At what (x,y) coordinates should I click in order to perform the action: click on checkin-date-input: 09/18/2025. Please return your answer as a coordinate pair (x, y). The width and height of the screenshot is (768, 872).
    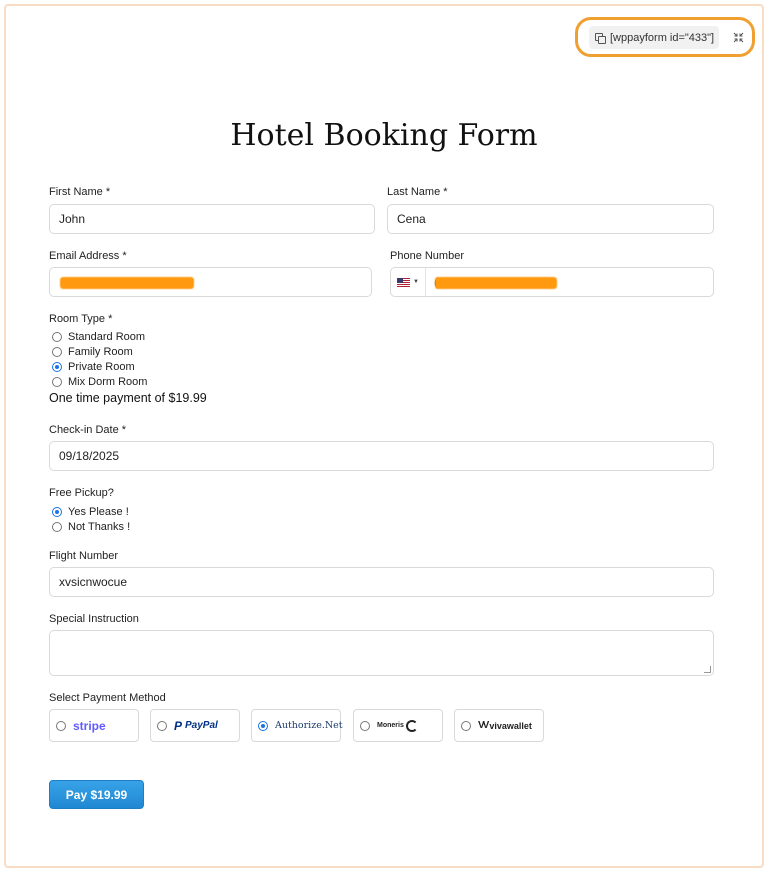
    Looking at the image, I should click on (381, 456).